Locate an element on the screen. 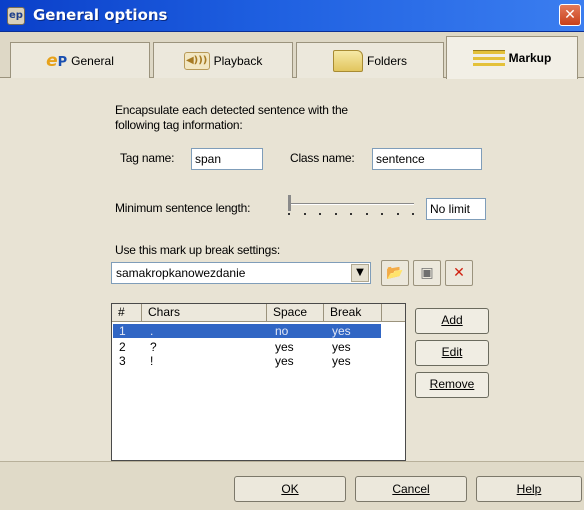 The width and height of the screenshot is (584, 510). tab-general: eP General is located at coordinates (80, 60).